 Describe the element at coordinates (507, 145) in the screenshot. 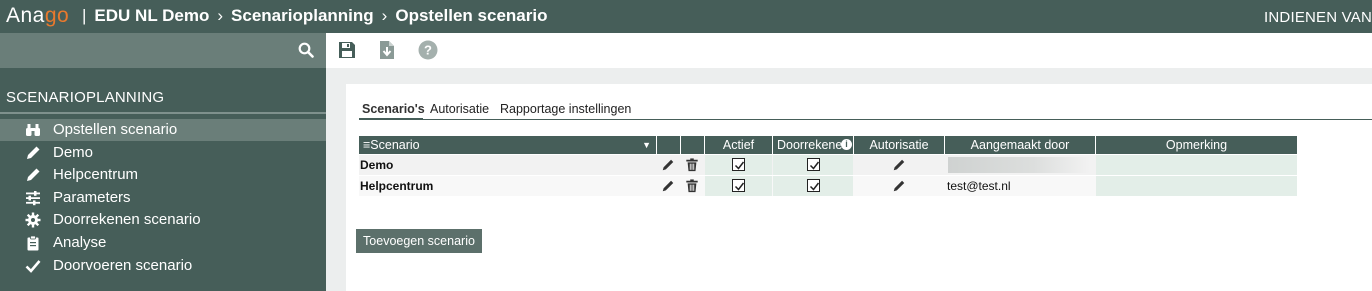

I see `column-header-scenario: ≡Scenario ▼` at that location.